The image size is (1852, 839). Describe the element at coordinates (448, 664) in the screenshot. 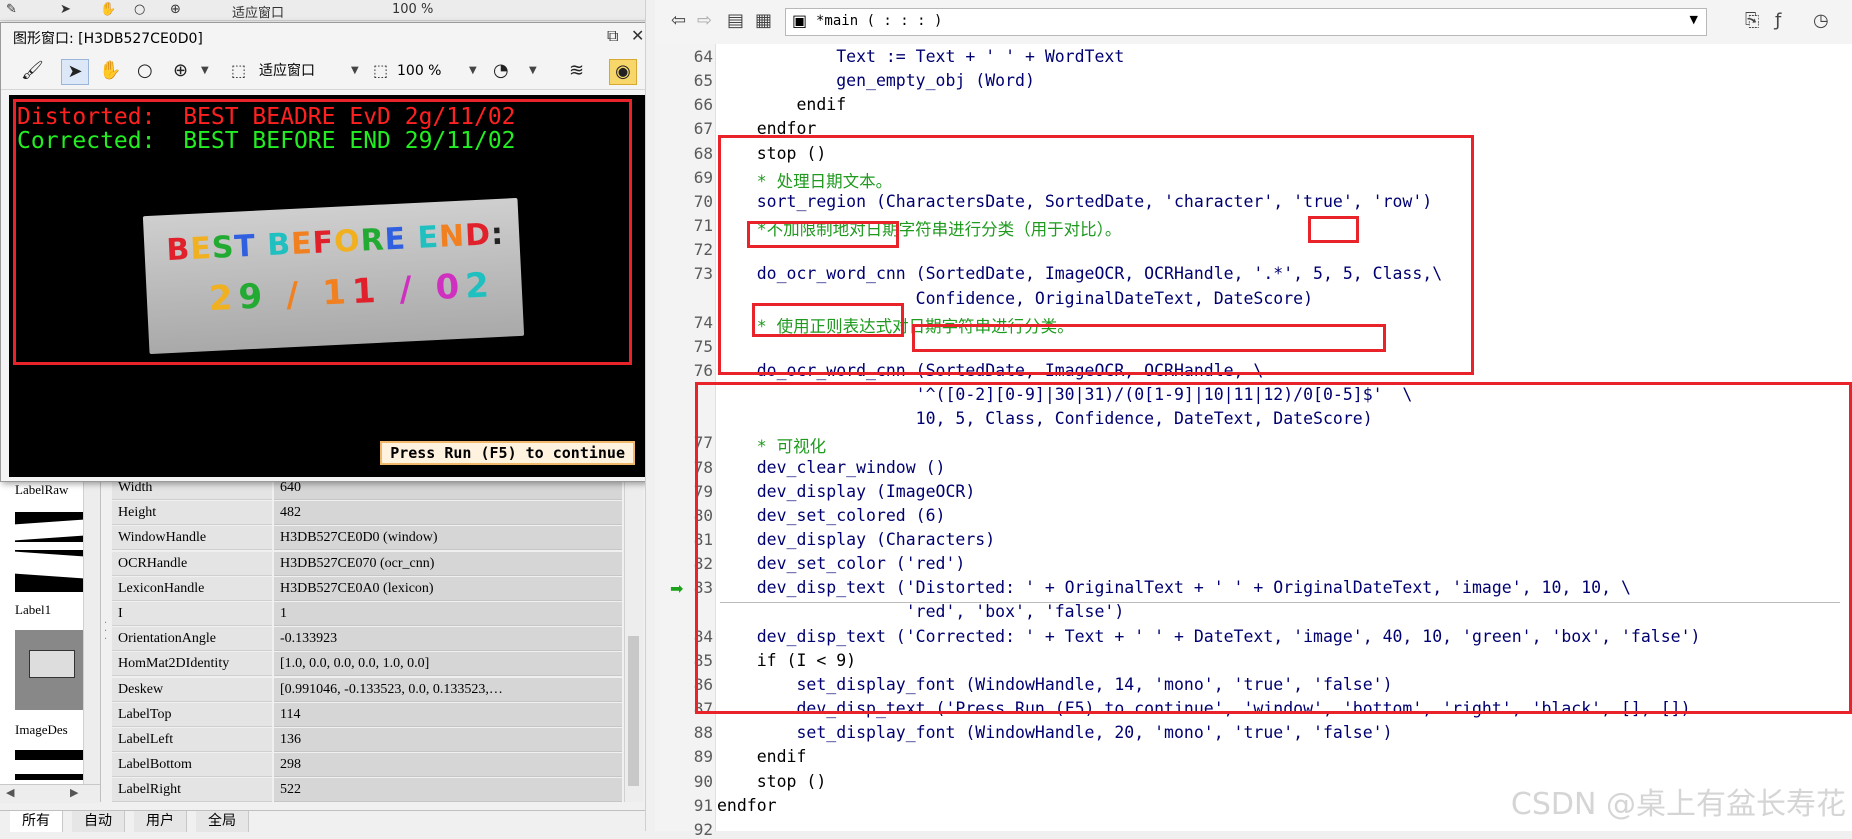

I see `variable-value: [1.0, 0.0, 0.0, 0.0, 1.0, 0.0]` at that location.